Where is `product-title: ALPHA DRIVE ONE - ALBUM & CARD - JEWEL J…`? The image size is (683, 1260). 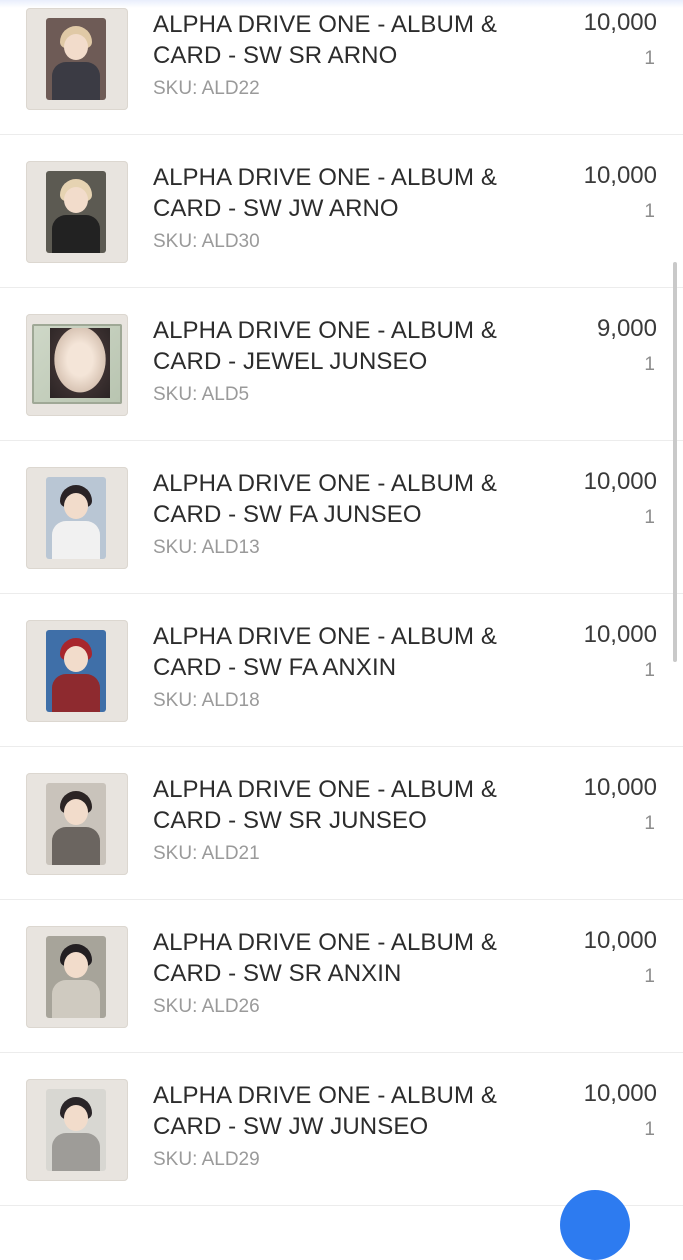
product-title: ALPHA DRIVE ONE - ALBUM & CARD - JEWEL J… is located at coordinates (348, 346).